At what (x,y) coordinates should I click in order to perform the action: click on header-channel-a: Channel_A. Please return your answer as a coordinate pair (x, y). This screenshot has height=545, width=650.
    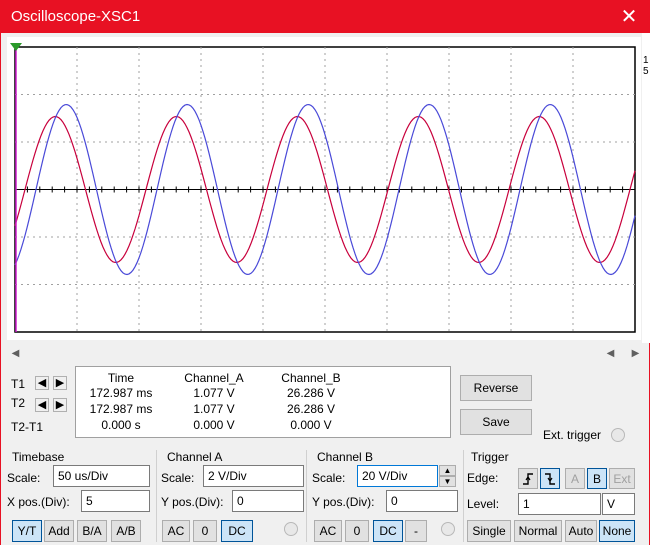
    Looking at the image, I should click on (214, 378).